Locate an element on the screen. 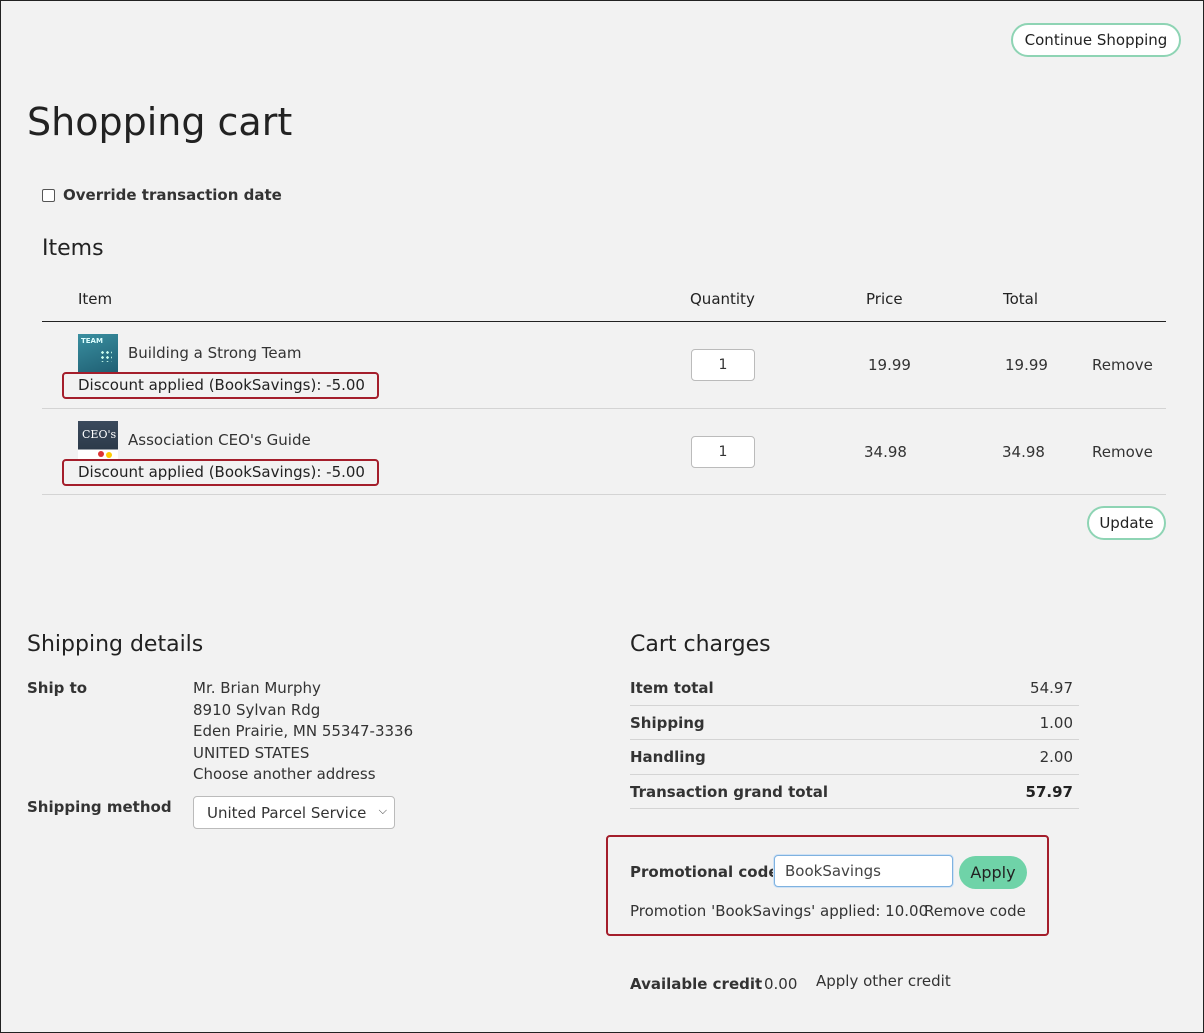  choose-address-link: Choose another address is located at coordinates (284, 774).